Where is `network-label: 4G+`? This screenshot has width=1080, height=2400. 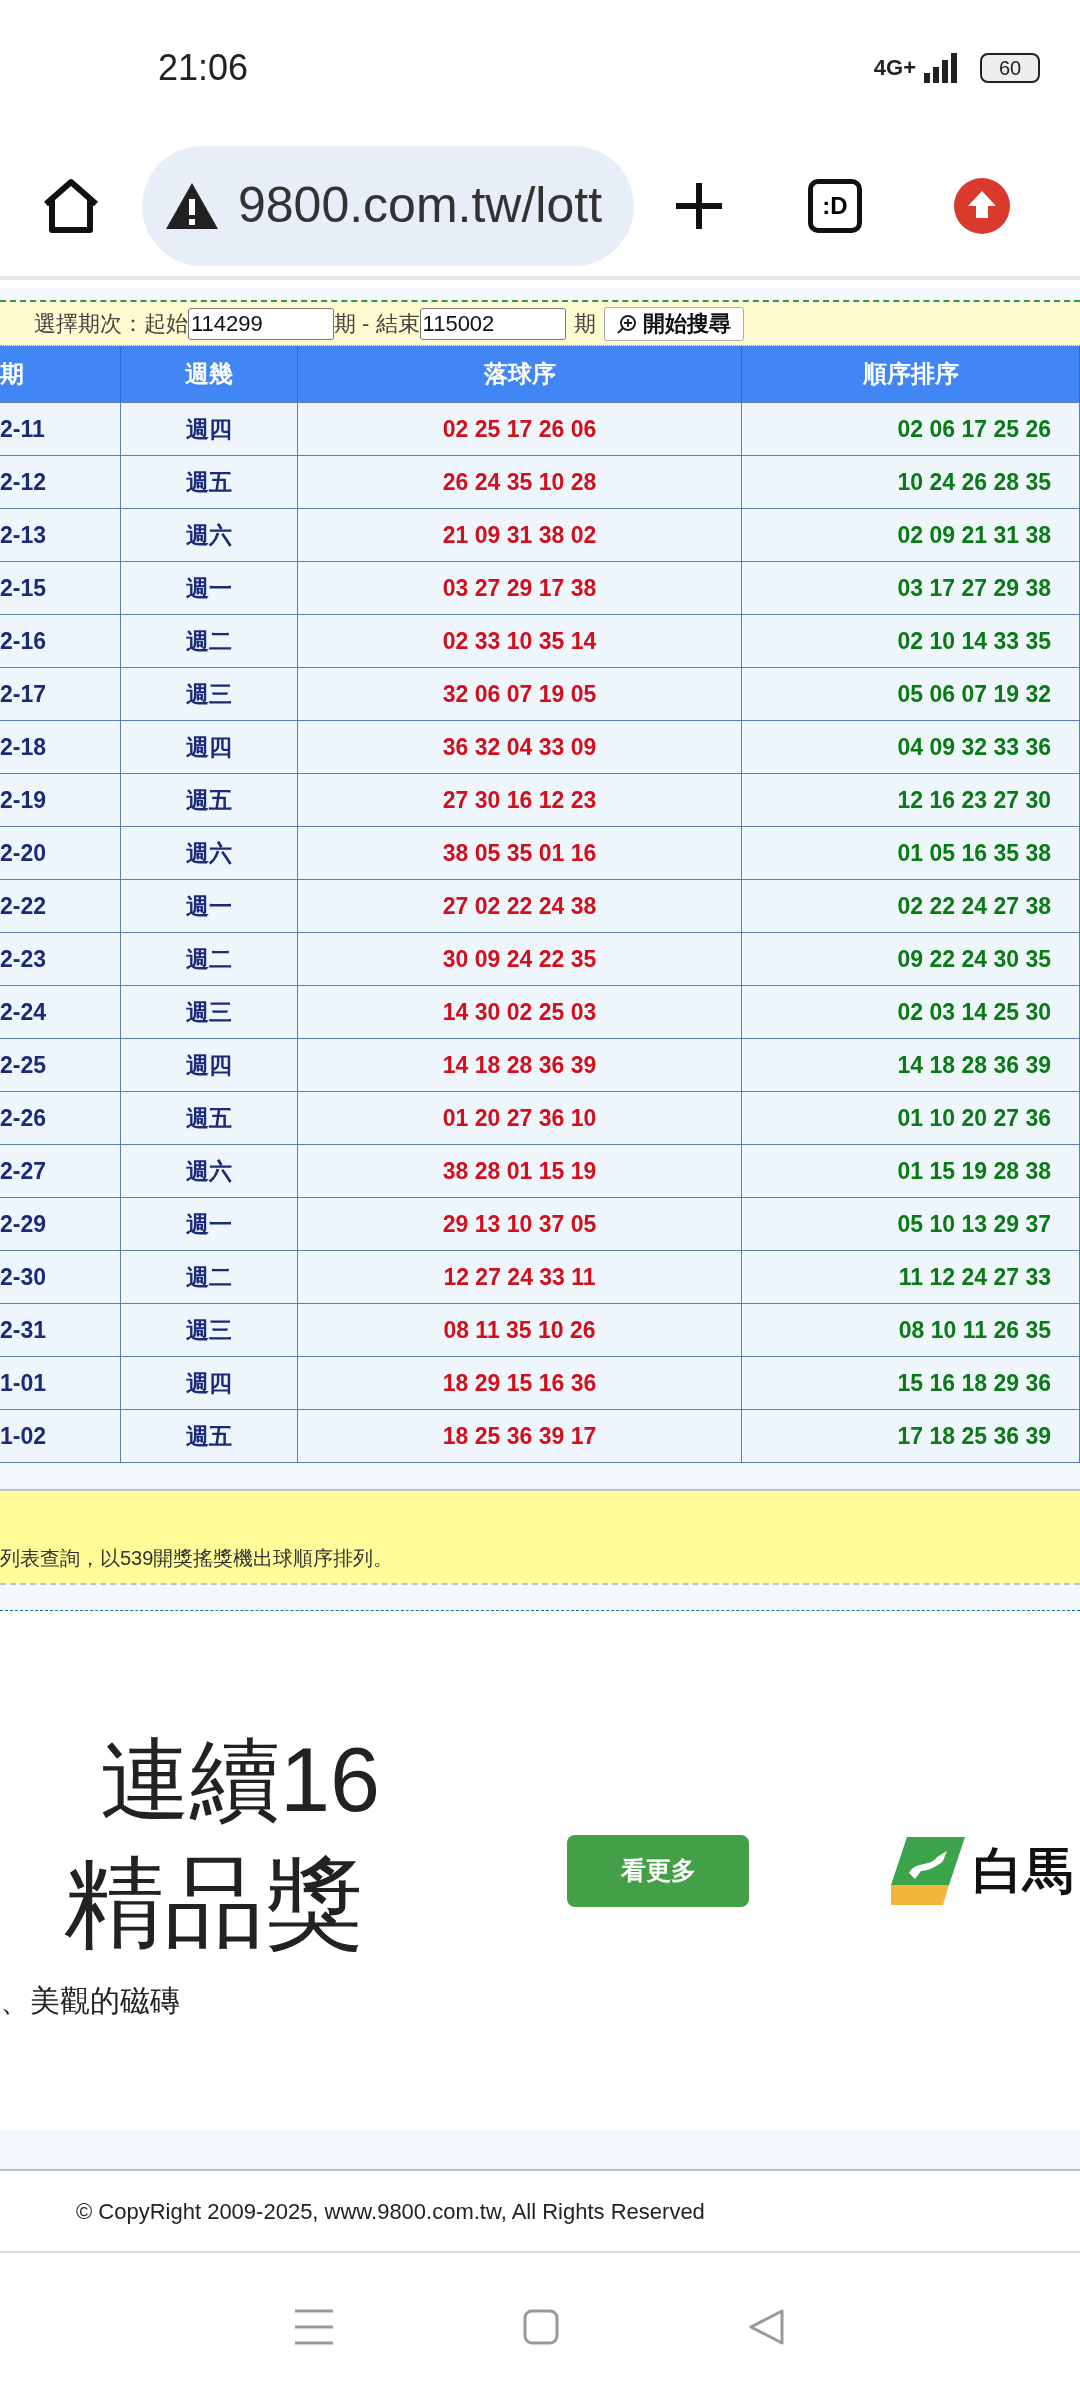 network-label: 4G+ is located at coordinates (894, 68).